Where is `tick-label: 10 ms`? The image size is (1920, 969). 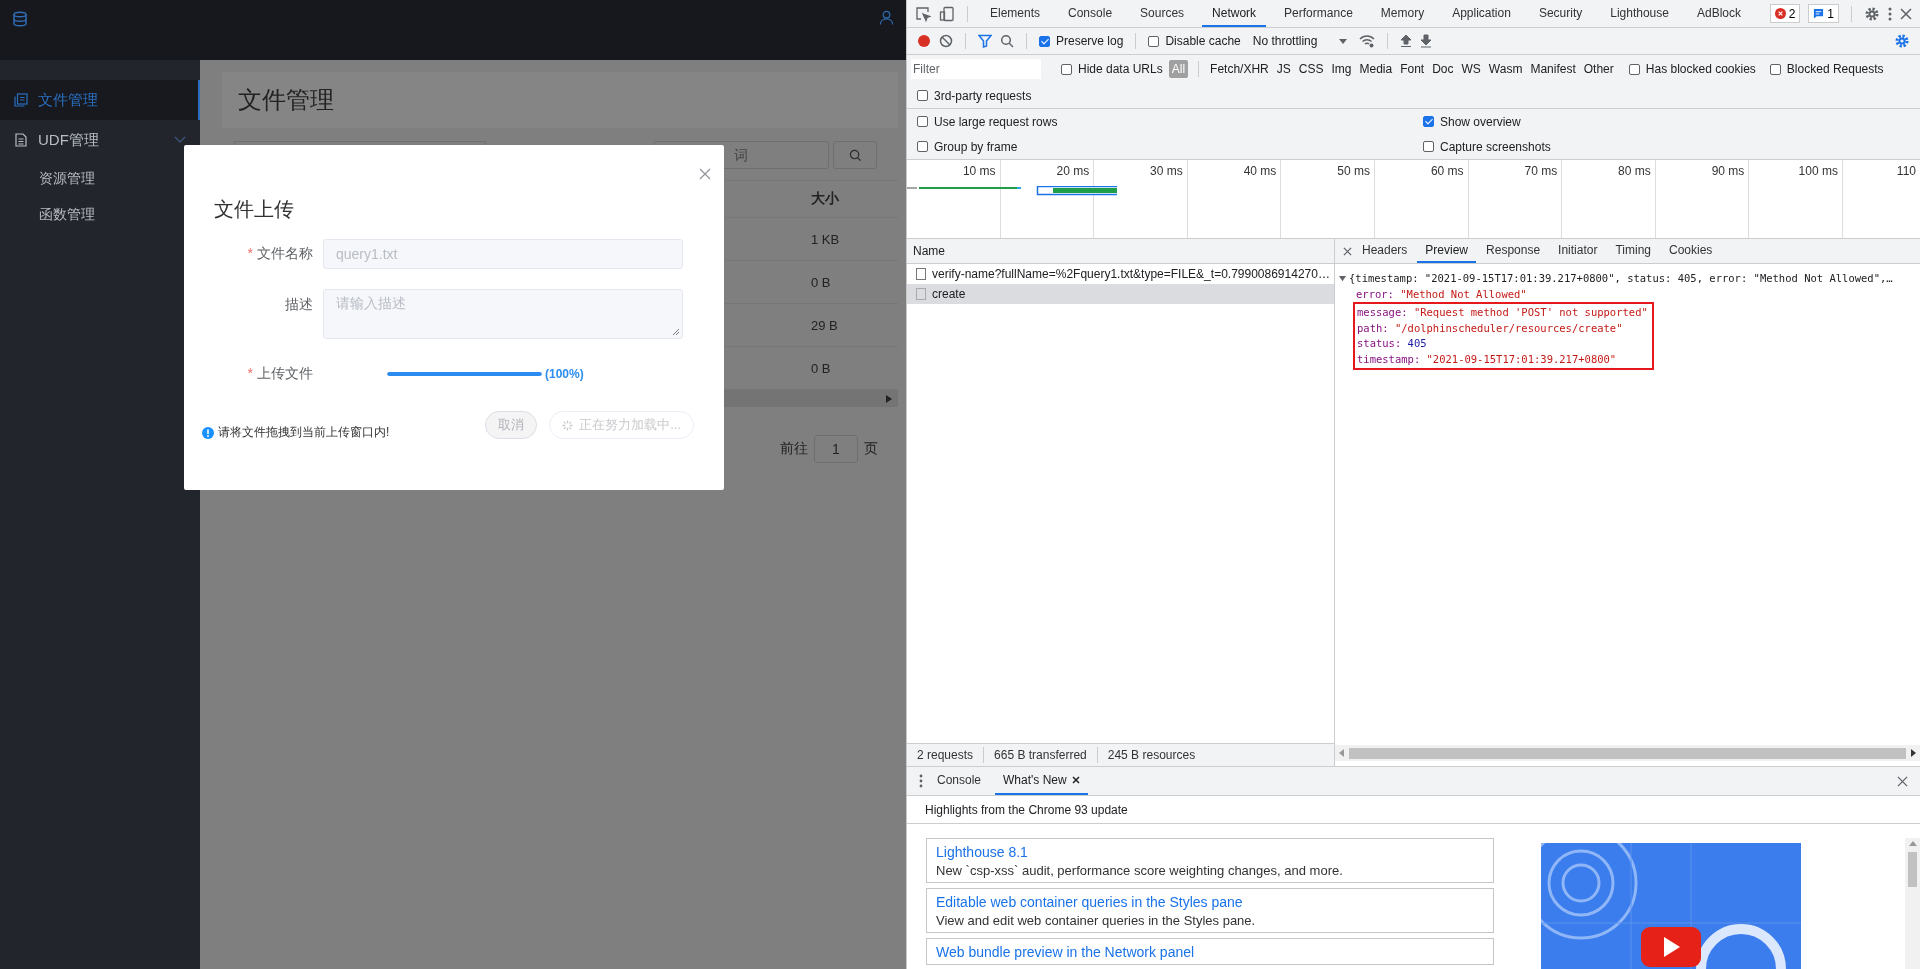 tick-label: 10 ms is located at coordinates (979, 171).